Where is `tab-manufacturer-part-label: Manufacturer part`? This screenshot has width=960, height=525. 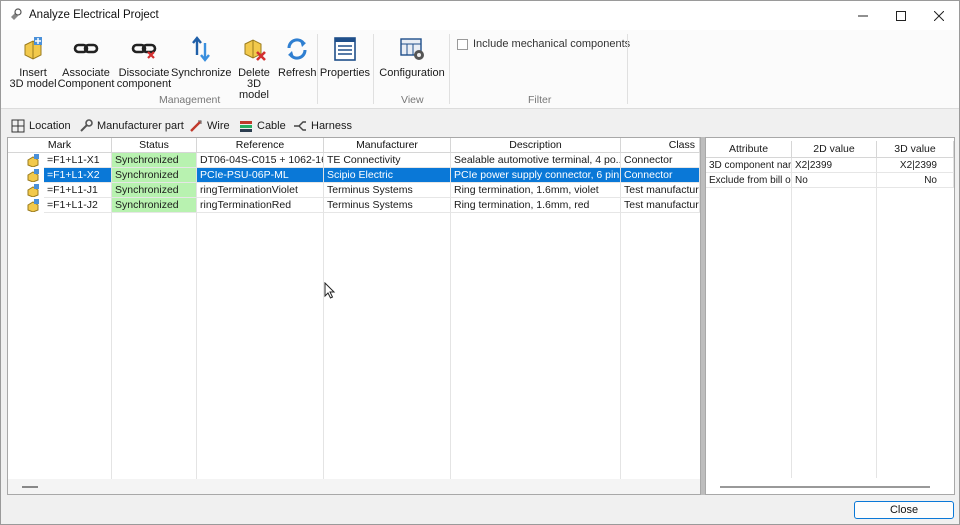
tab-manufacturer-part-label: Manufacturer part is located at coordinates (140, 125).